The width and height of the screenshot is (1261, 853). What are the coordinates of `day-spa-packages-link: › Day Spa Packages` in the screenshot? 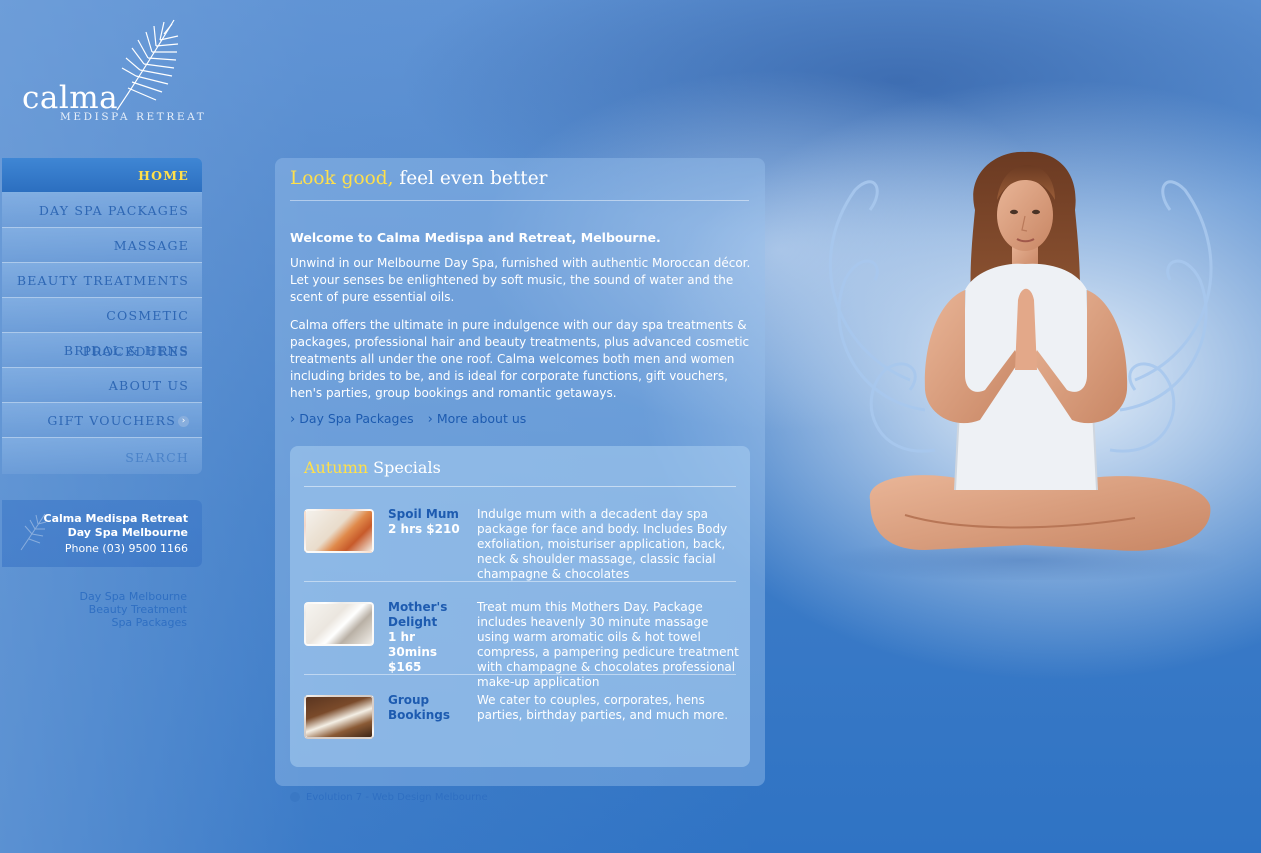 It's located at (352, 419).